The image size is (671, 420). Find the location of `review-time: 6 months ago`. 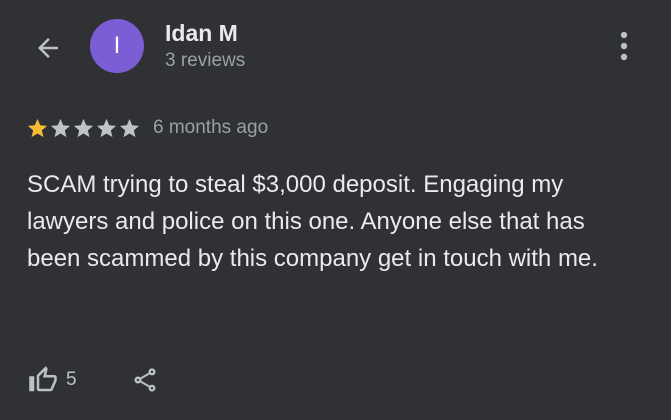

review-time: 6 months ago is located at coordinates (211, 127).